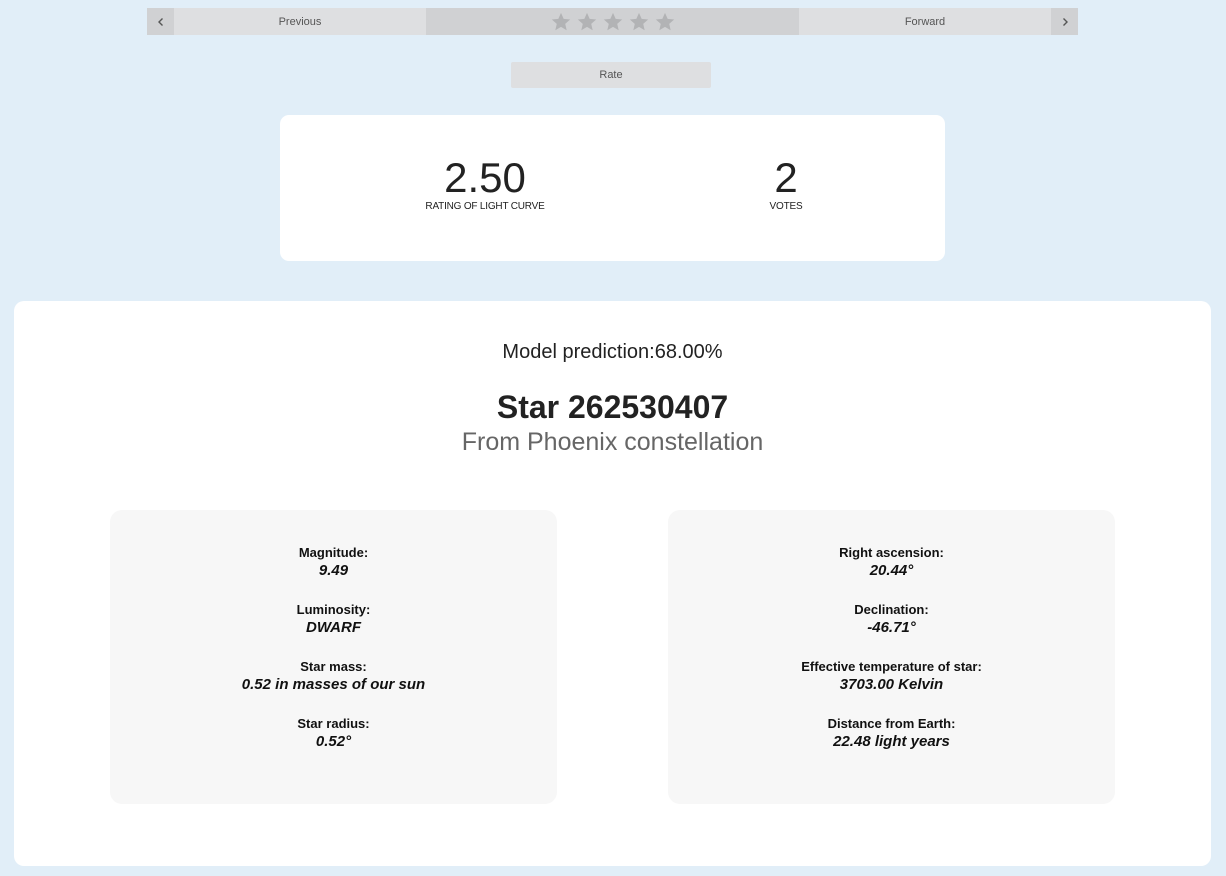  I want to click on votes-value: 2, so click(786, 177).